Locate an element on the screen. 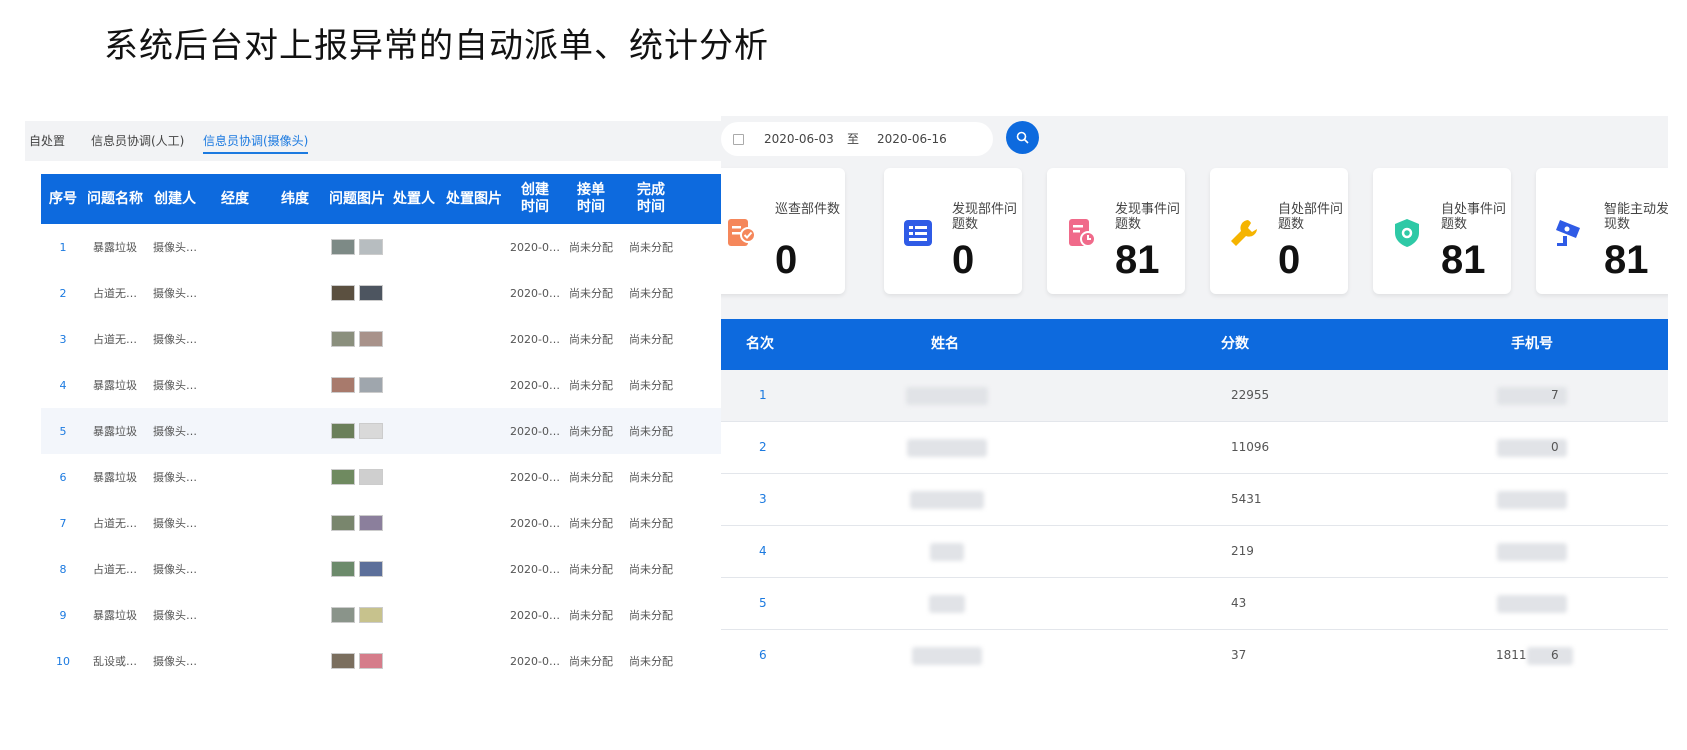 This screenshot has height=750, width=1687. search-button is located at coordinates (1022, 137).